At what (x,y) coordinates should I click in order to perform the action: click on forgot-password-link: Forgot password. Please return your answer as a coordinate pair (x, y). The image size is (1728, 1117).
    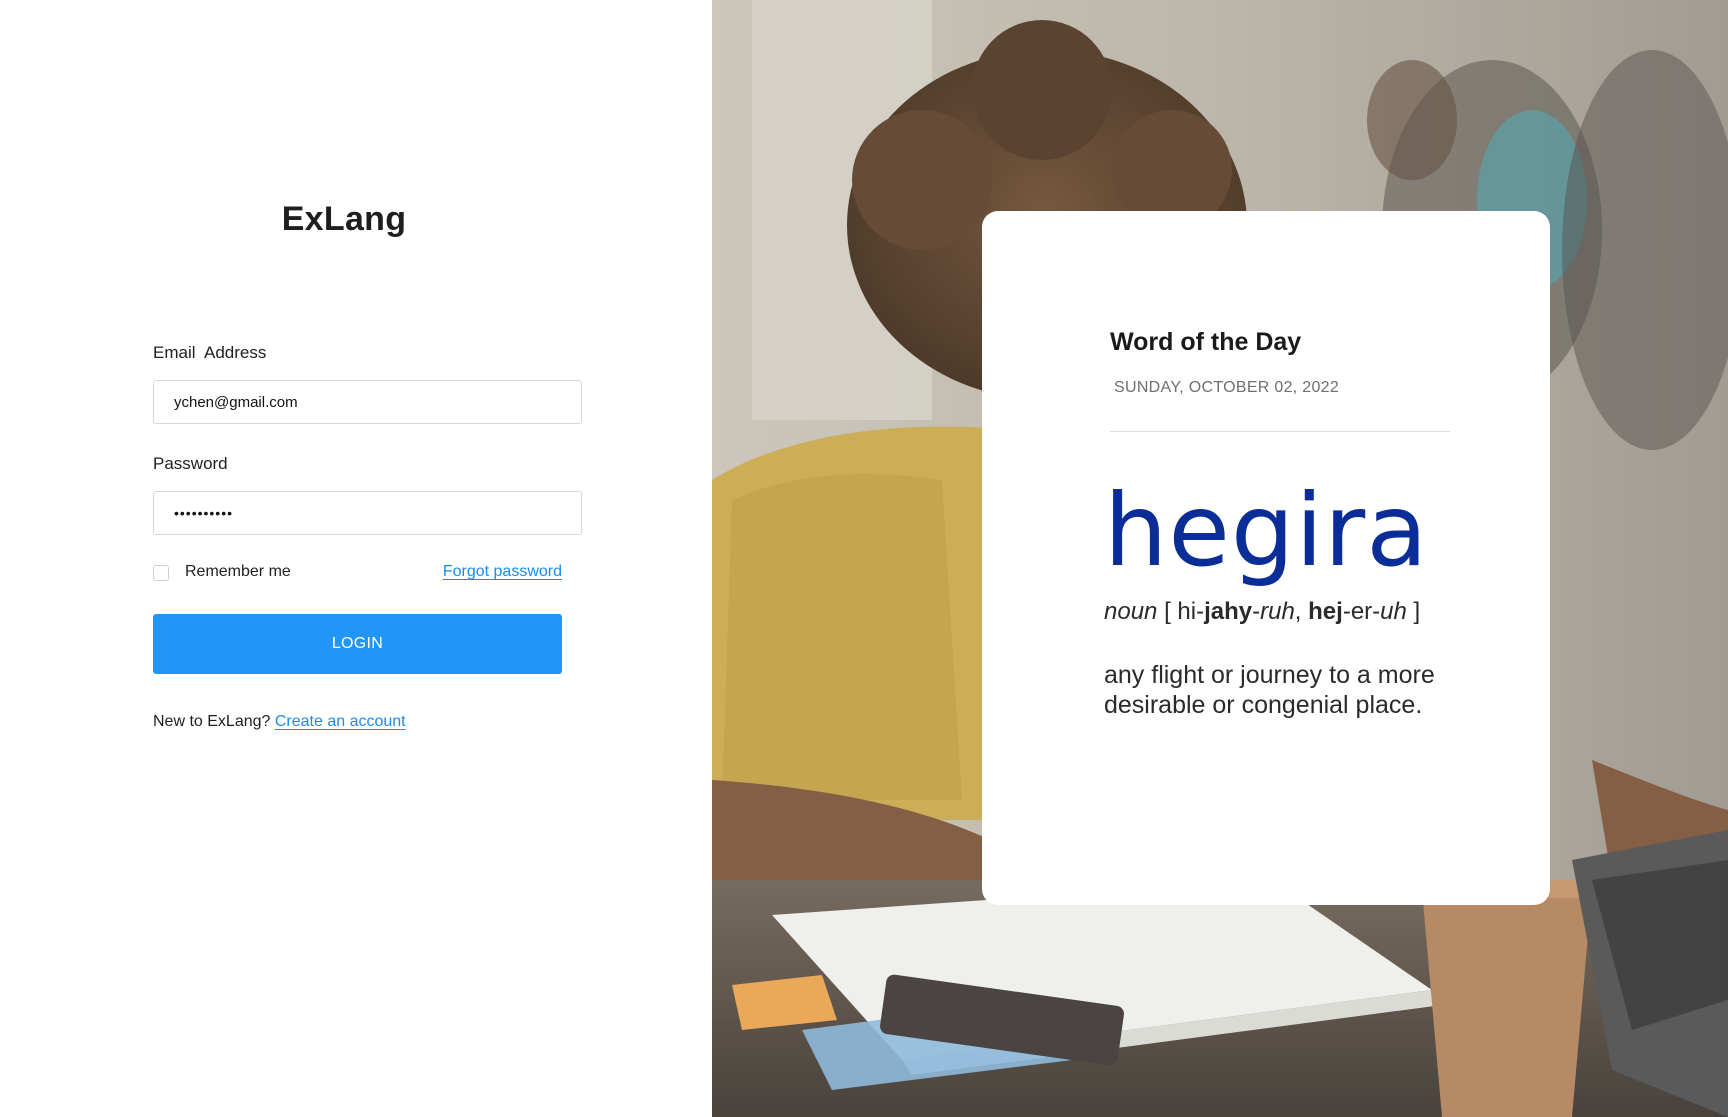
    Looking at the image, I should click on (502, 572).